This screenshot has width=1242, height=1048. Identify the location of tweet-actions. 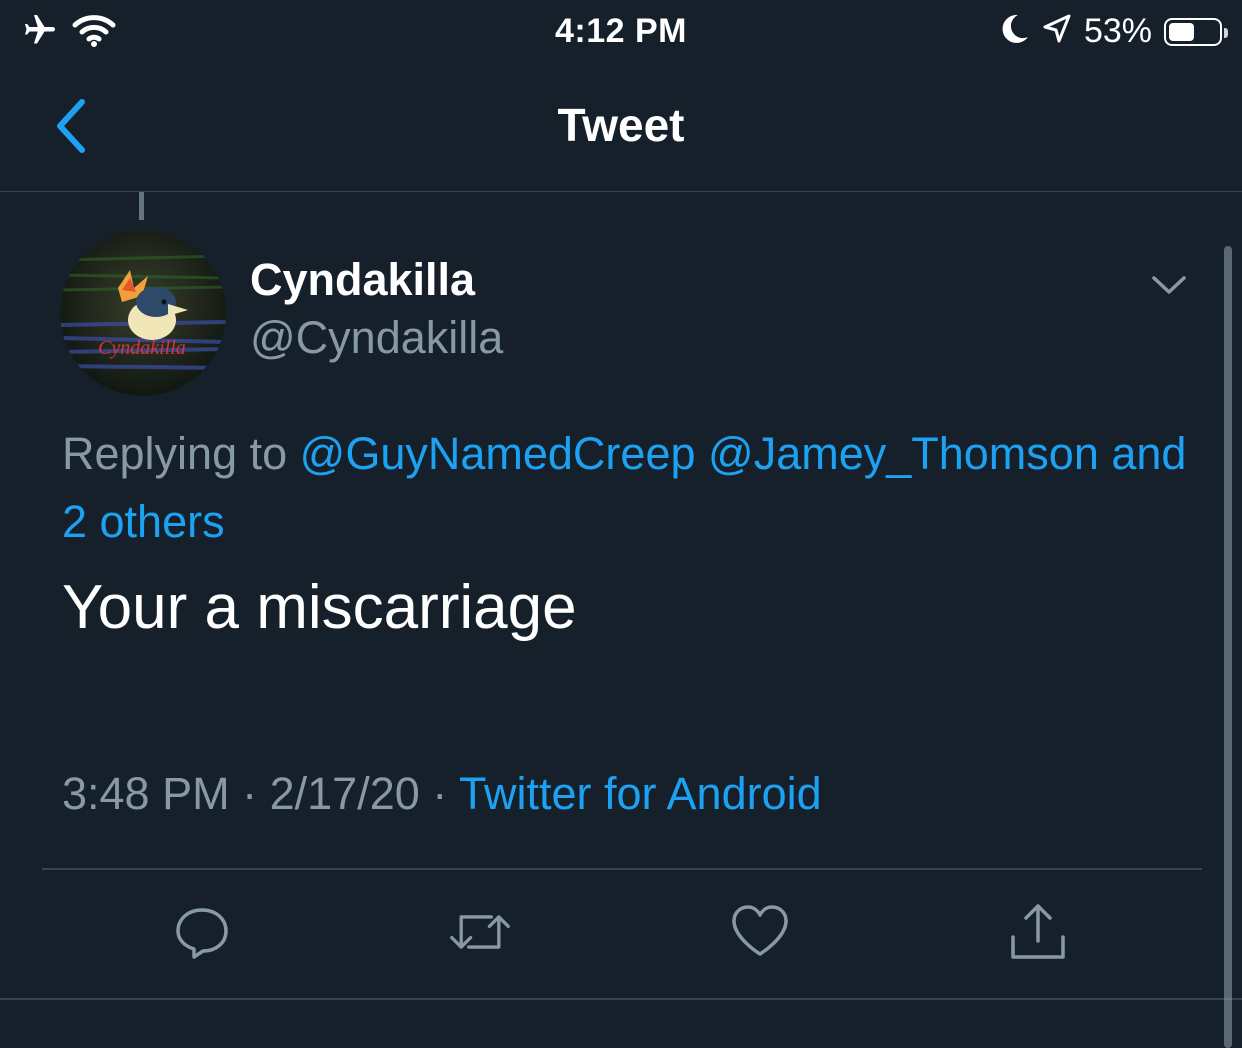
(621, 935).